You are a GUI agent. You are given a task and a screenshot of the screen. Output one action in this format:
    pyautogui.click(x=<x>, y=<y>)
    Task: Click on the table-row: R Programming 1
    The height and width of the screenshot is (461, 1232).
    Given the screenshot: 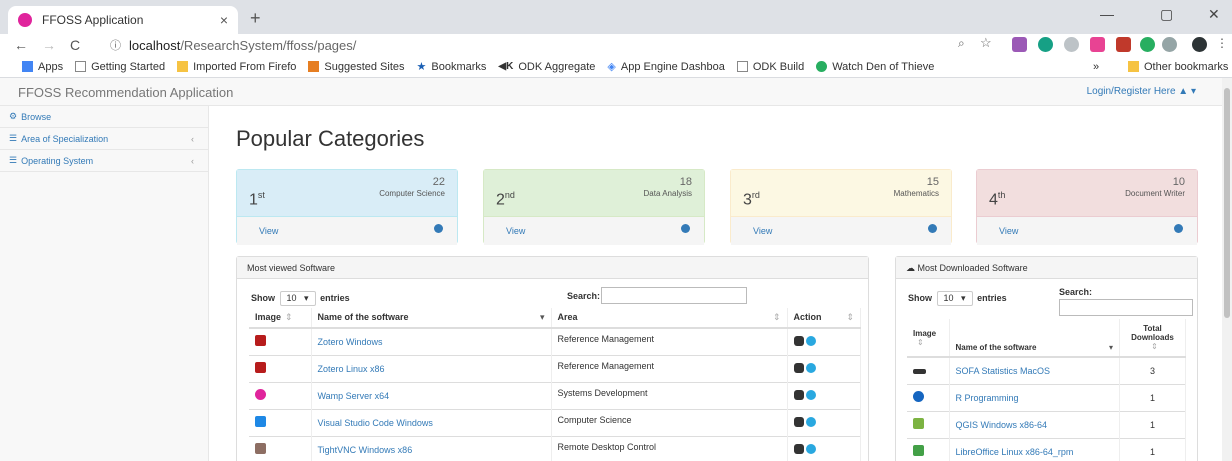 What is the action you would take?
    pyautogui.click(x=1046, y=397)
    